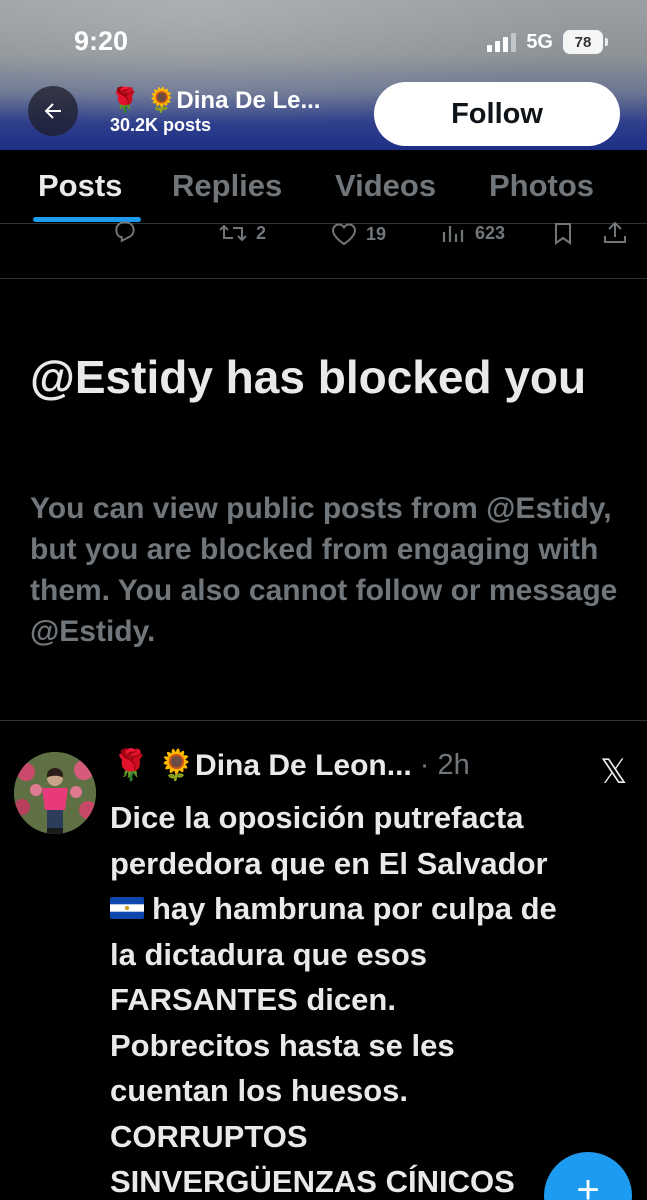 This screenshot has height=1200, width=647. I want to click on like-button: 19, so click(358, 234).